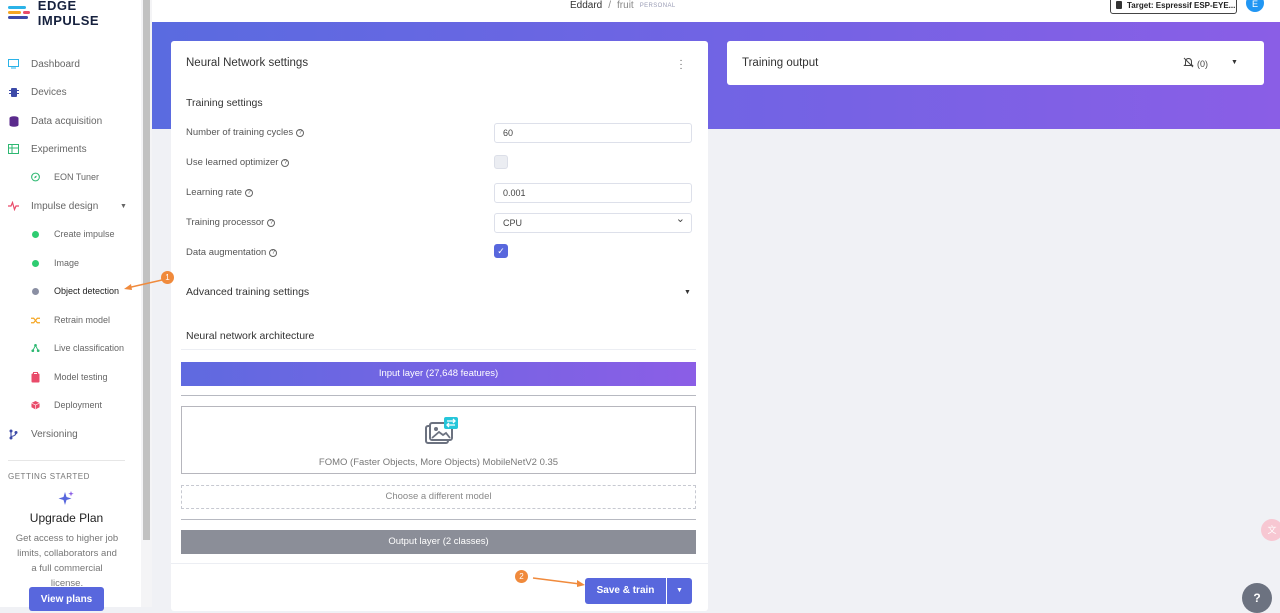 The height and width of the screenshot is (613, 1280). I want to click on sidebar-item-label: Deployment, so click(78, 405).